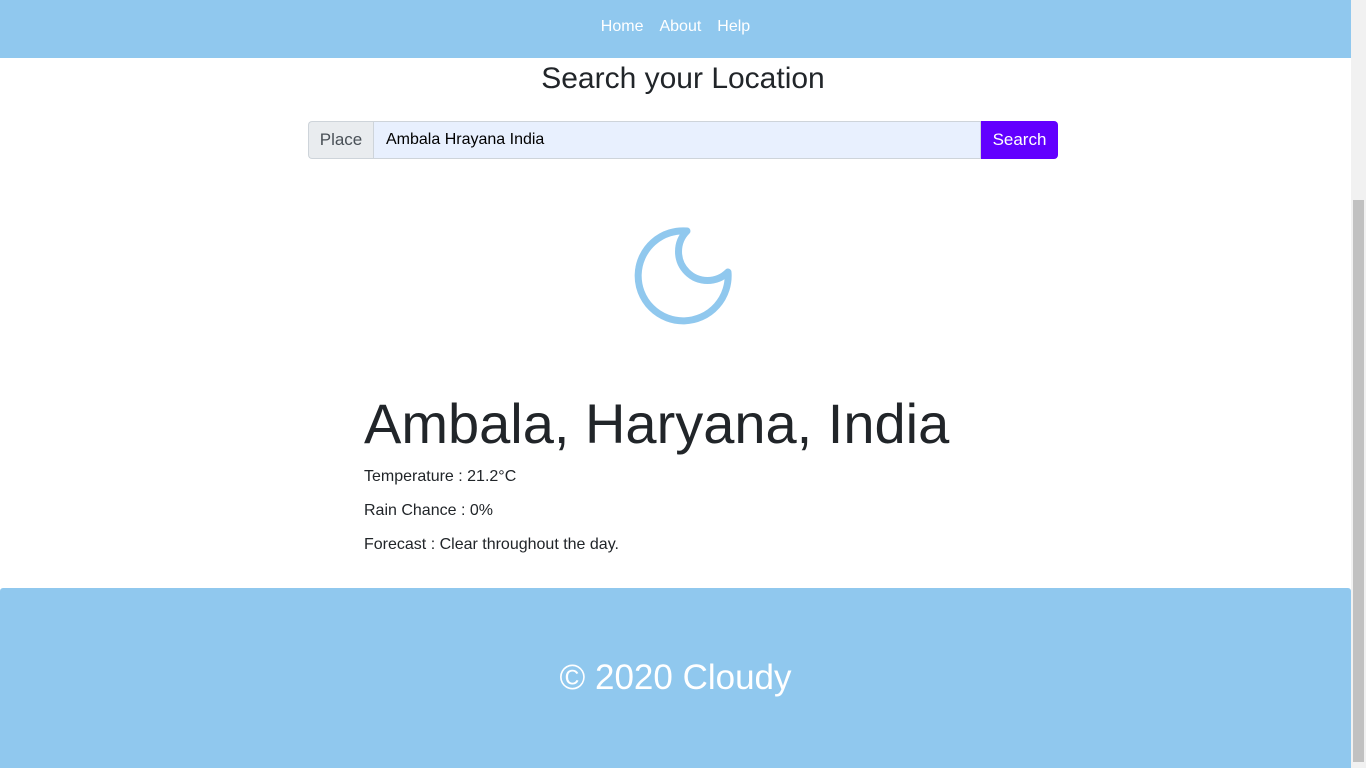 The width and height of the screenshot is (1366, 768). I want to click on page-scrollbar, so click(1358, 384).